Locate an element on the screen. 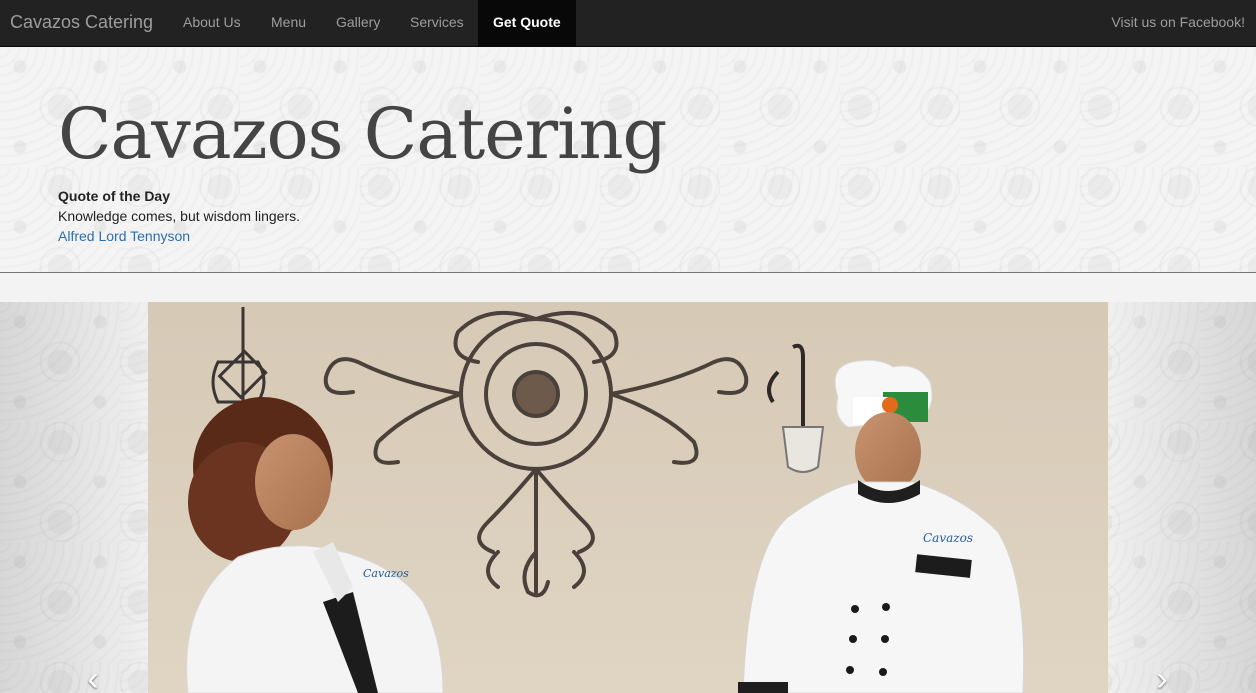 This screenshot has height=693, width=1256. chevron-left-icon: ‹ is located at coordinates (93, 676).